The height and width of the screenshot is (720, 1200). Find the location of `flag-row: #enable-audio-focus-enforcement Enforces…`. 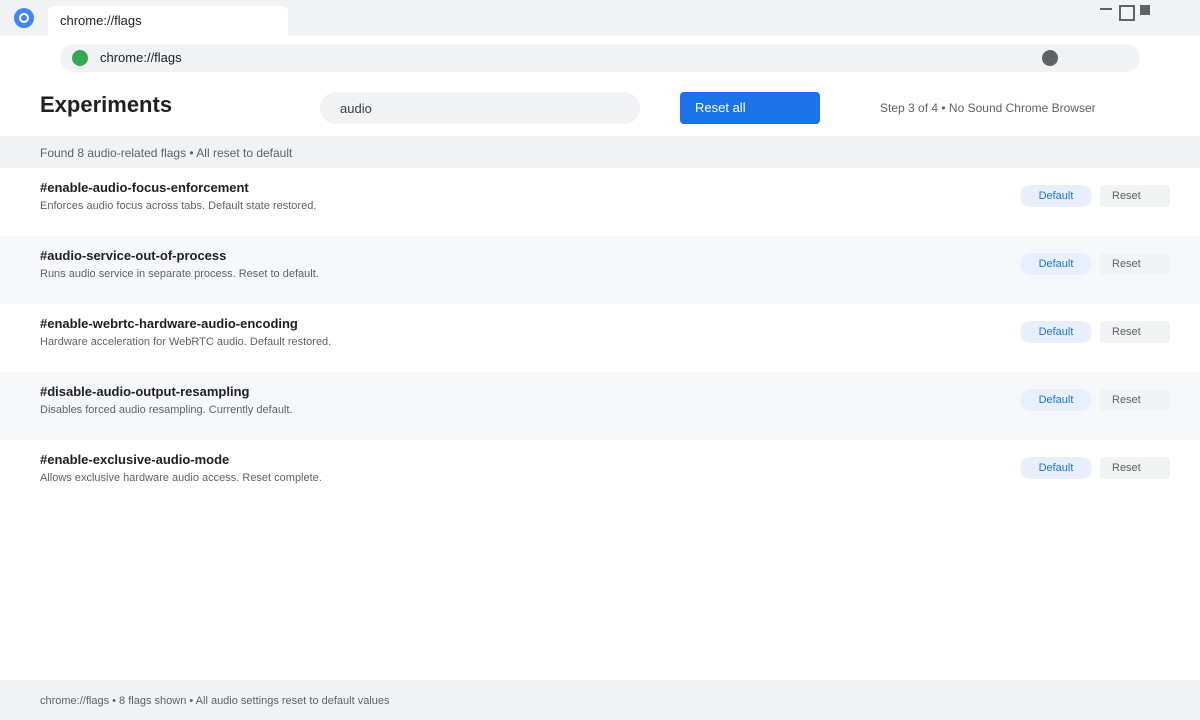

flag-row: #enable-audio-focus-enforcement Enforces… is located at coordinates (600, 202).